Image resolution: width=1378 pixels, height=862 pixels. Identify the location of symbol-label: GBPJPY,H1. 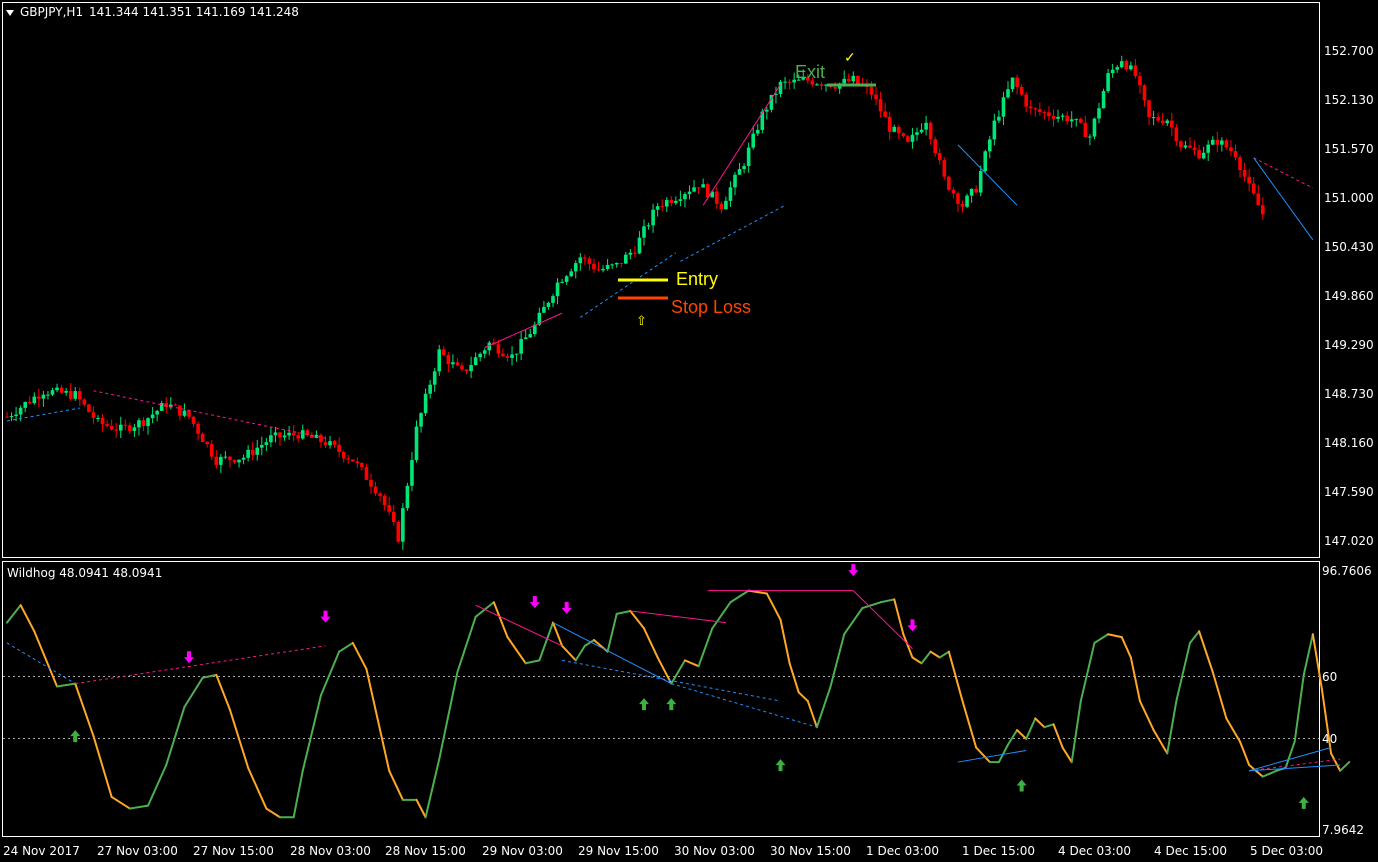
(51, 12).